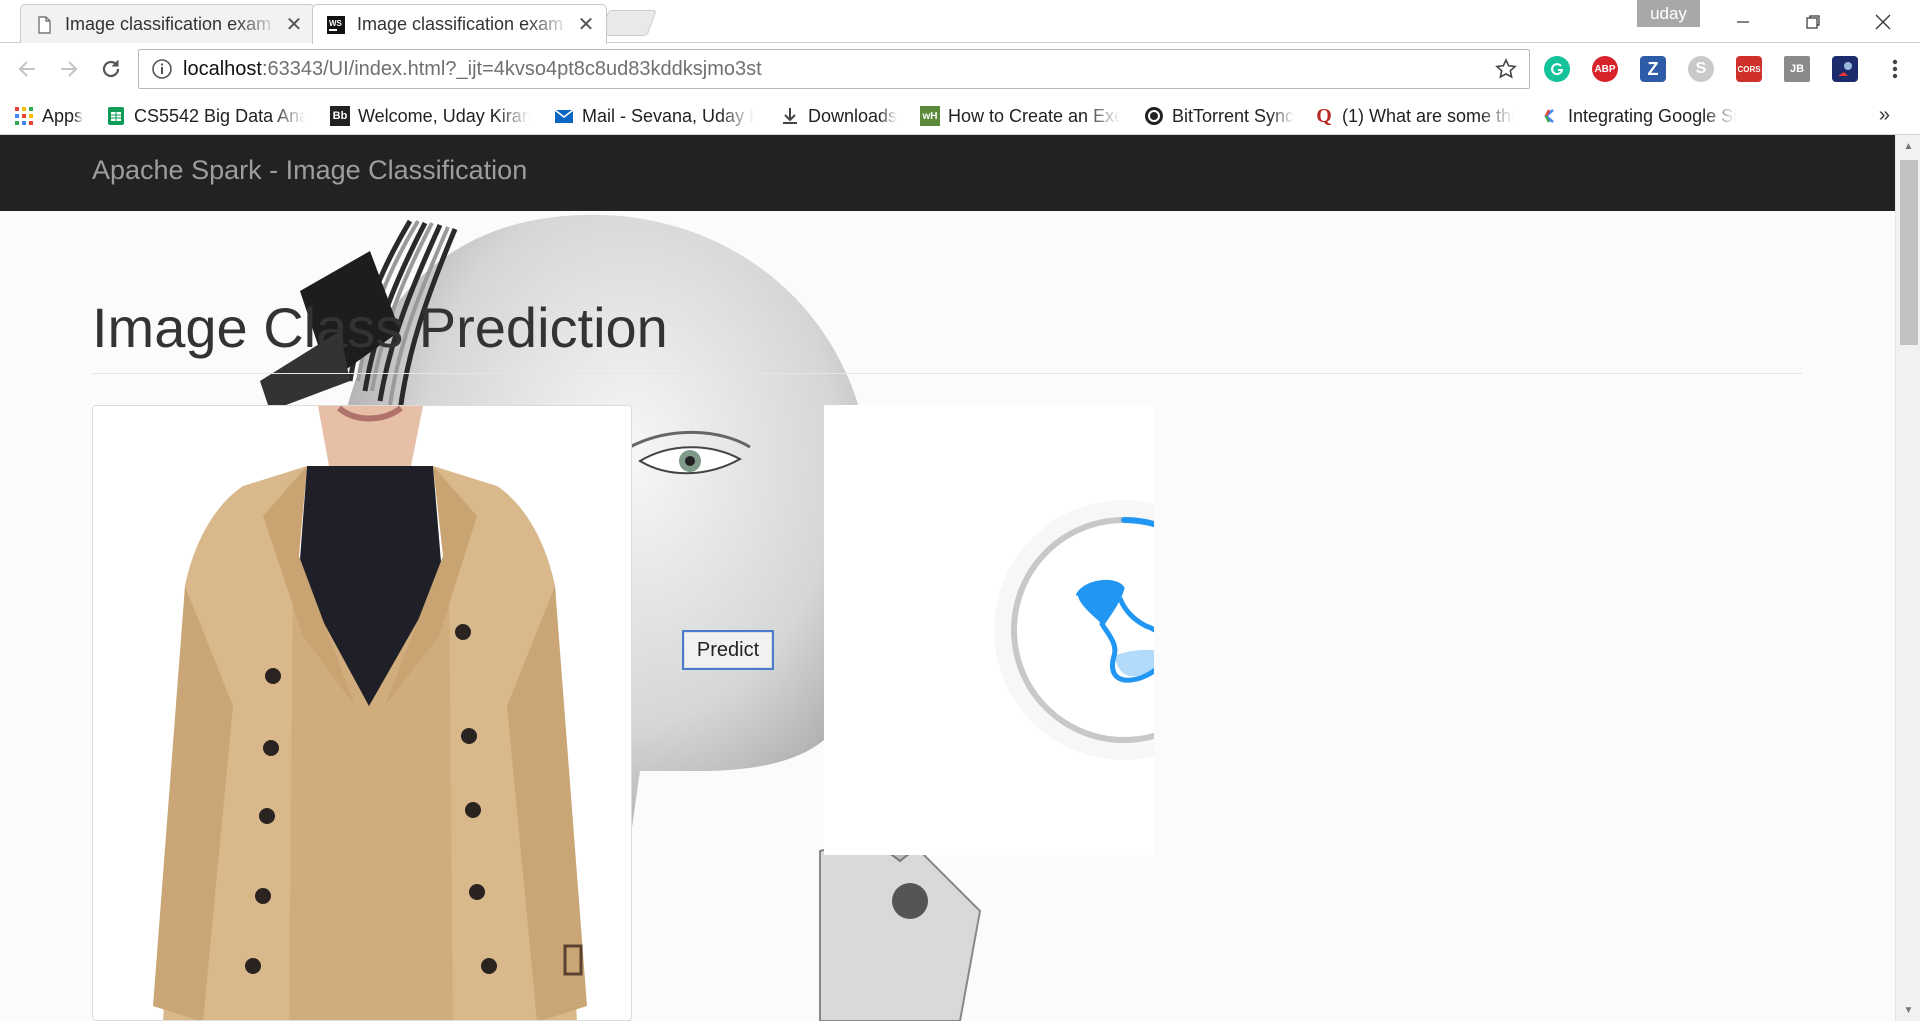 This screenshot has width=1920, height=1021. What do you see at coordinates (24, 116) in the screenshot?
I see `apps-grid-icon` at bounding box center [24, 116].